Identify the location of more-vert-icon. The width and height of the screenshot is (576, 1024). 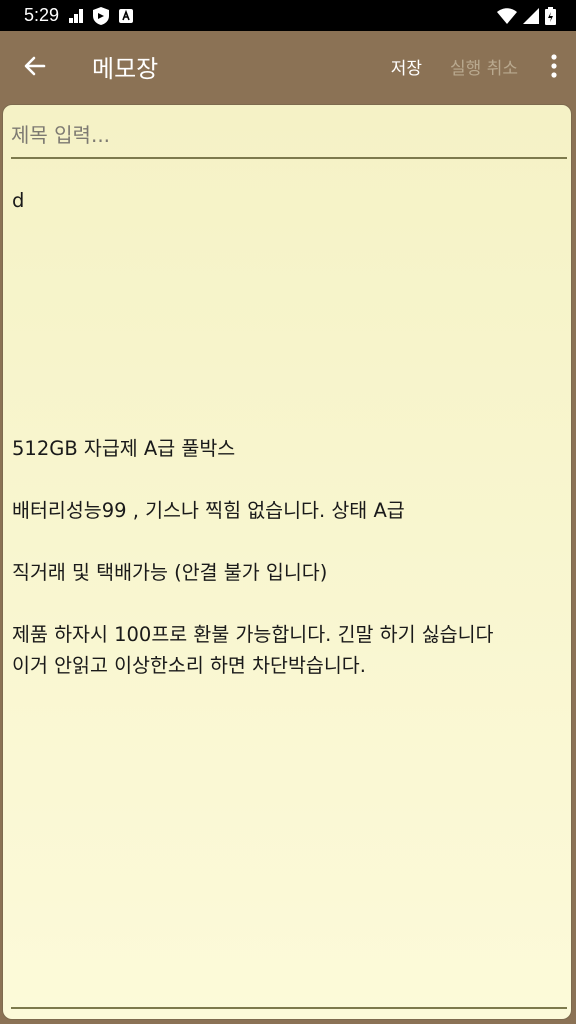
(554, 66).